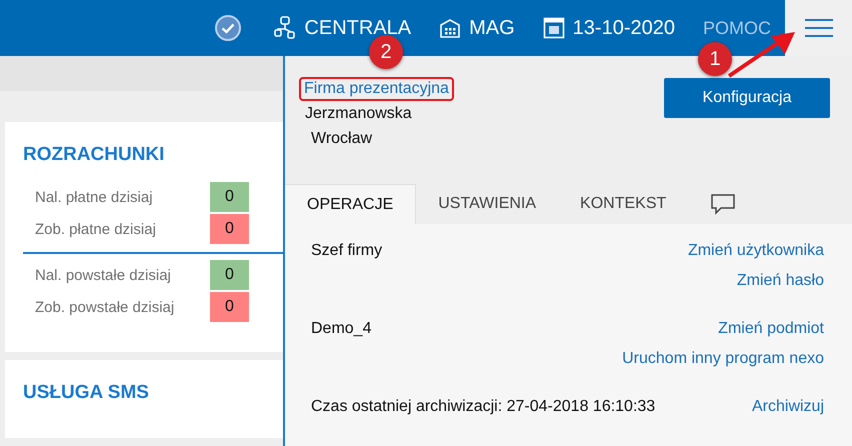 This screenshot has width=852, height=446. Describe the element at coordinates (103, 275) in the screenshot. I see `stat-label: Nal. powstałe dzisiaj` at that location.